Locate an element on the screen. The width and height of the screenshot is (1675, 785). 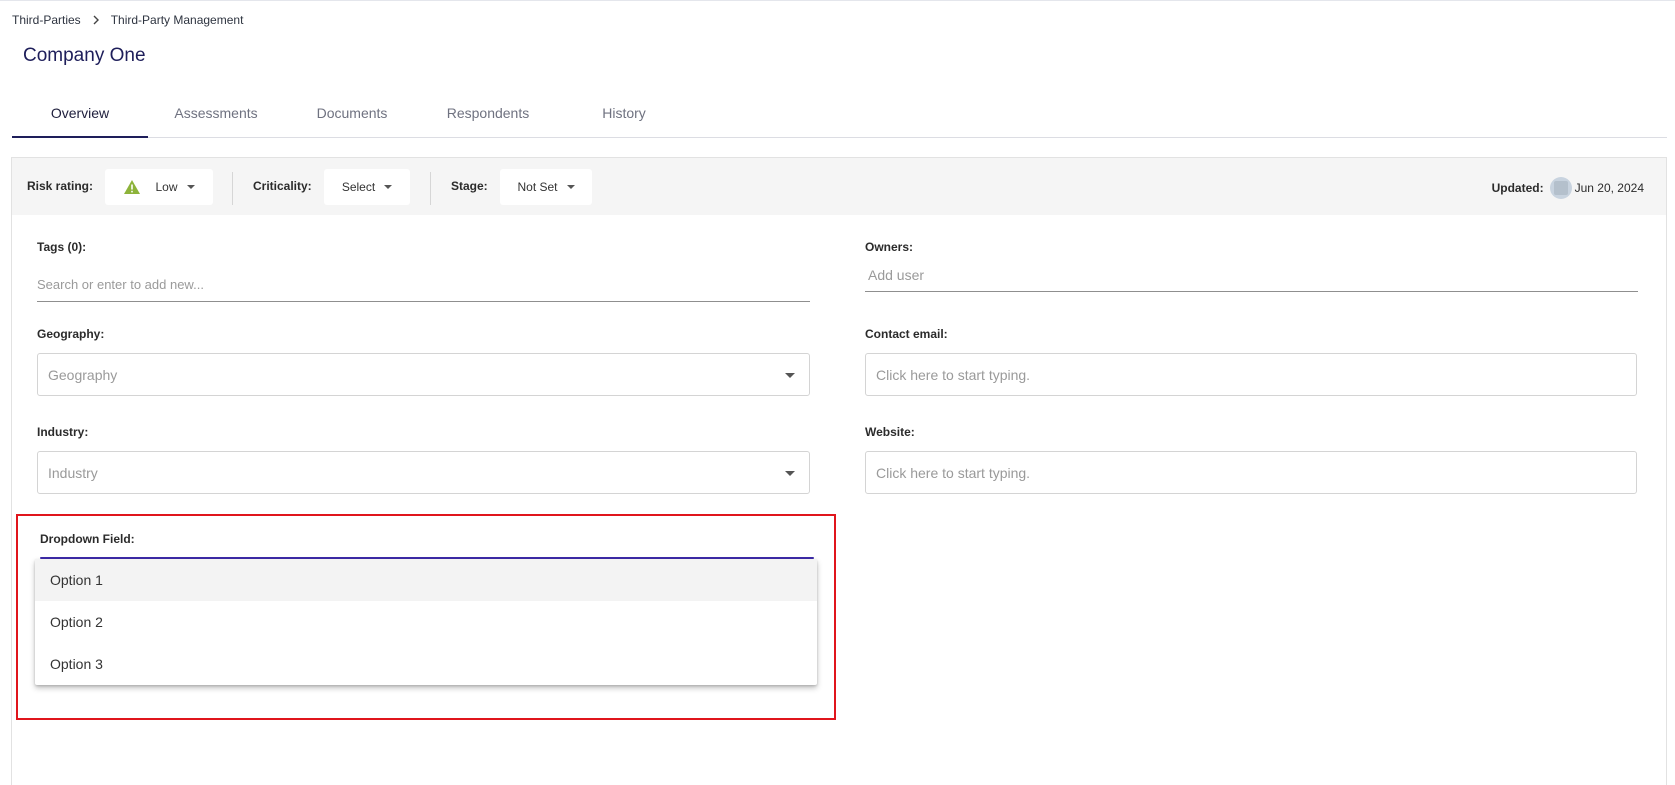
stage-value: Not Set is located at coordinates (537, 187).